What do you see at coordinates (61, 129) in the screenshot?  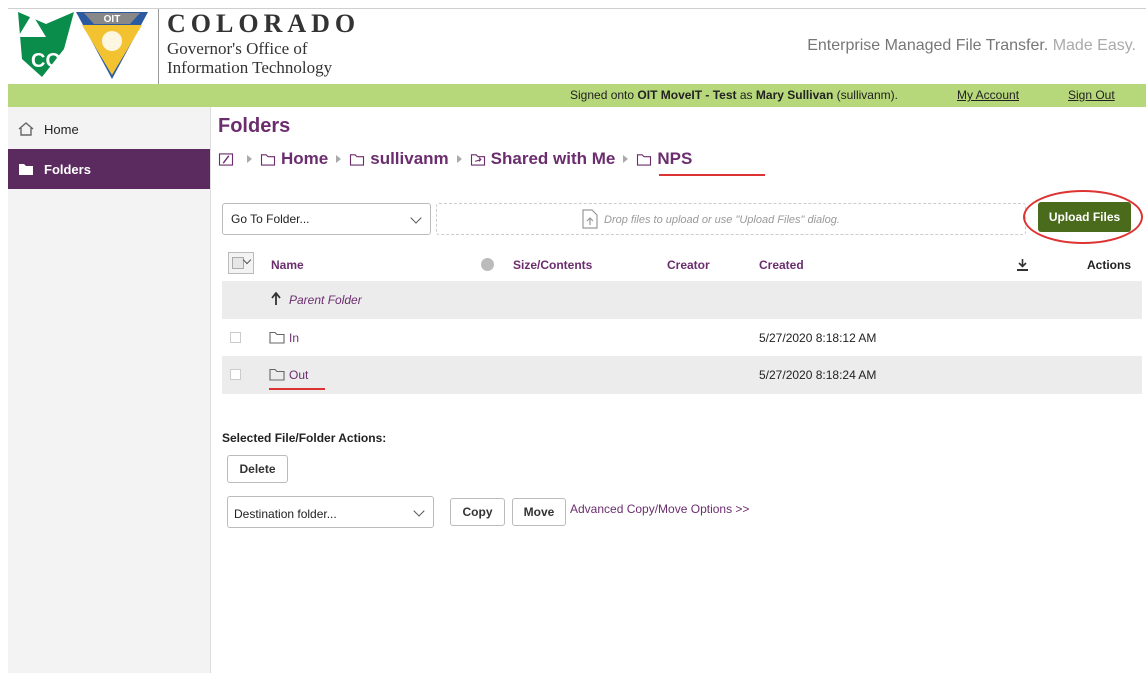 I see `sidebar-item-label: Home` at bounding box center [61, 129].